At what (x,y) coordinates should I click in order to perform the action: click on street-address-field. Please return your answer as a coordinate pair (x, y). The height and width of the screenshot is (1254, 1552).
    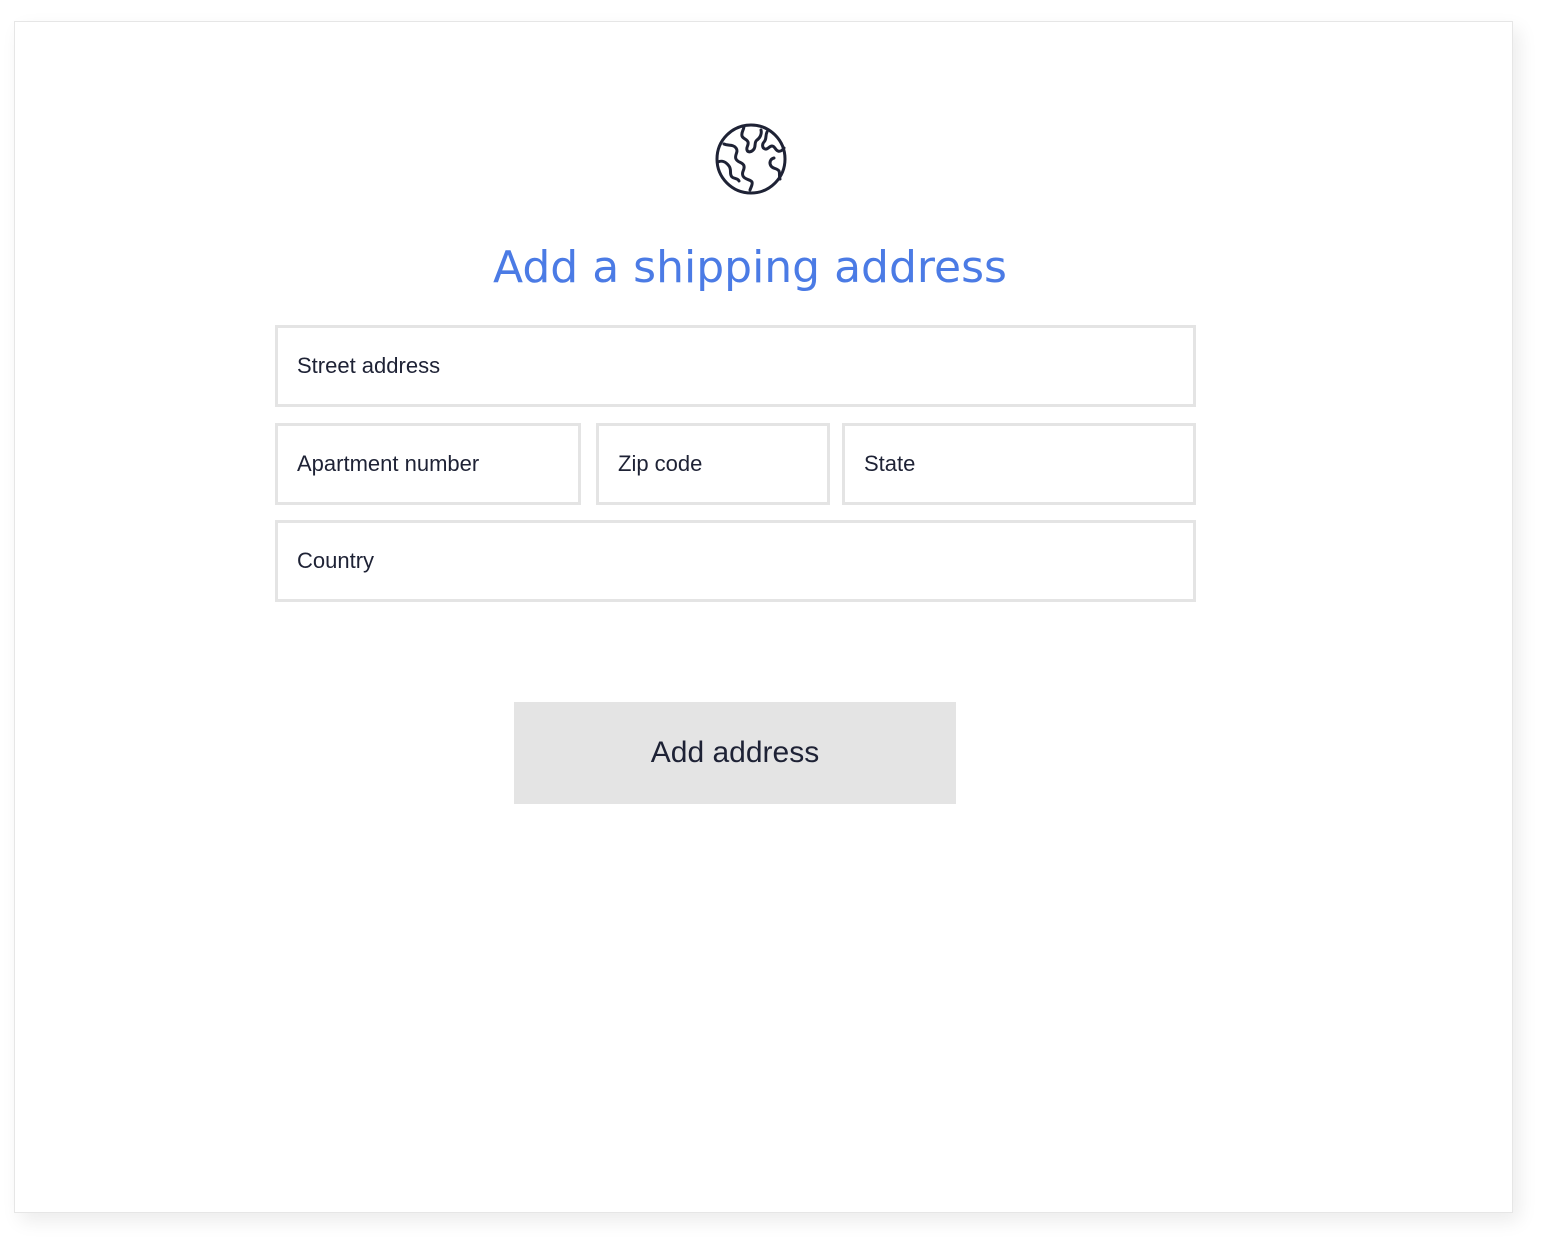
    Looking at the image, I should click on (735, 366).